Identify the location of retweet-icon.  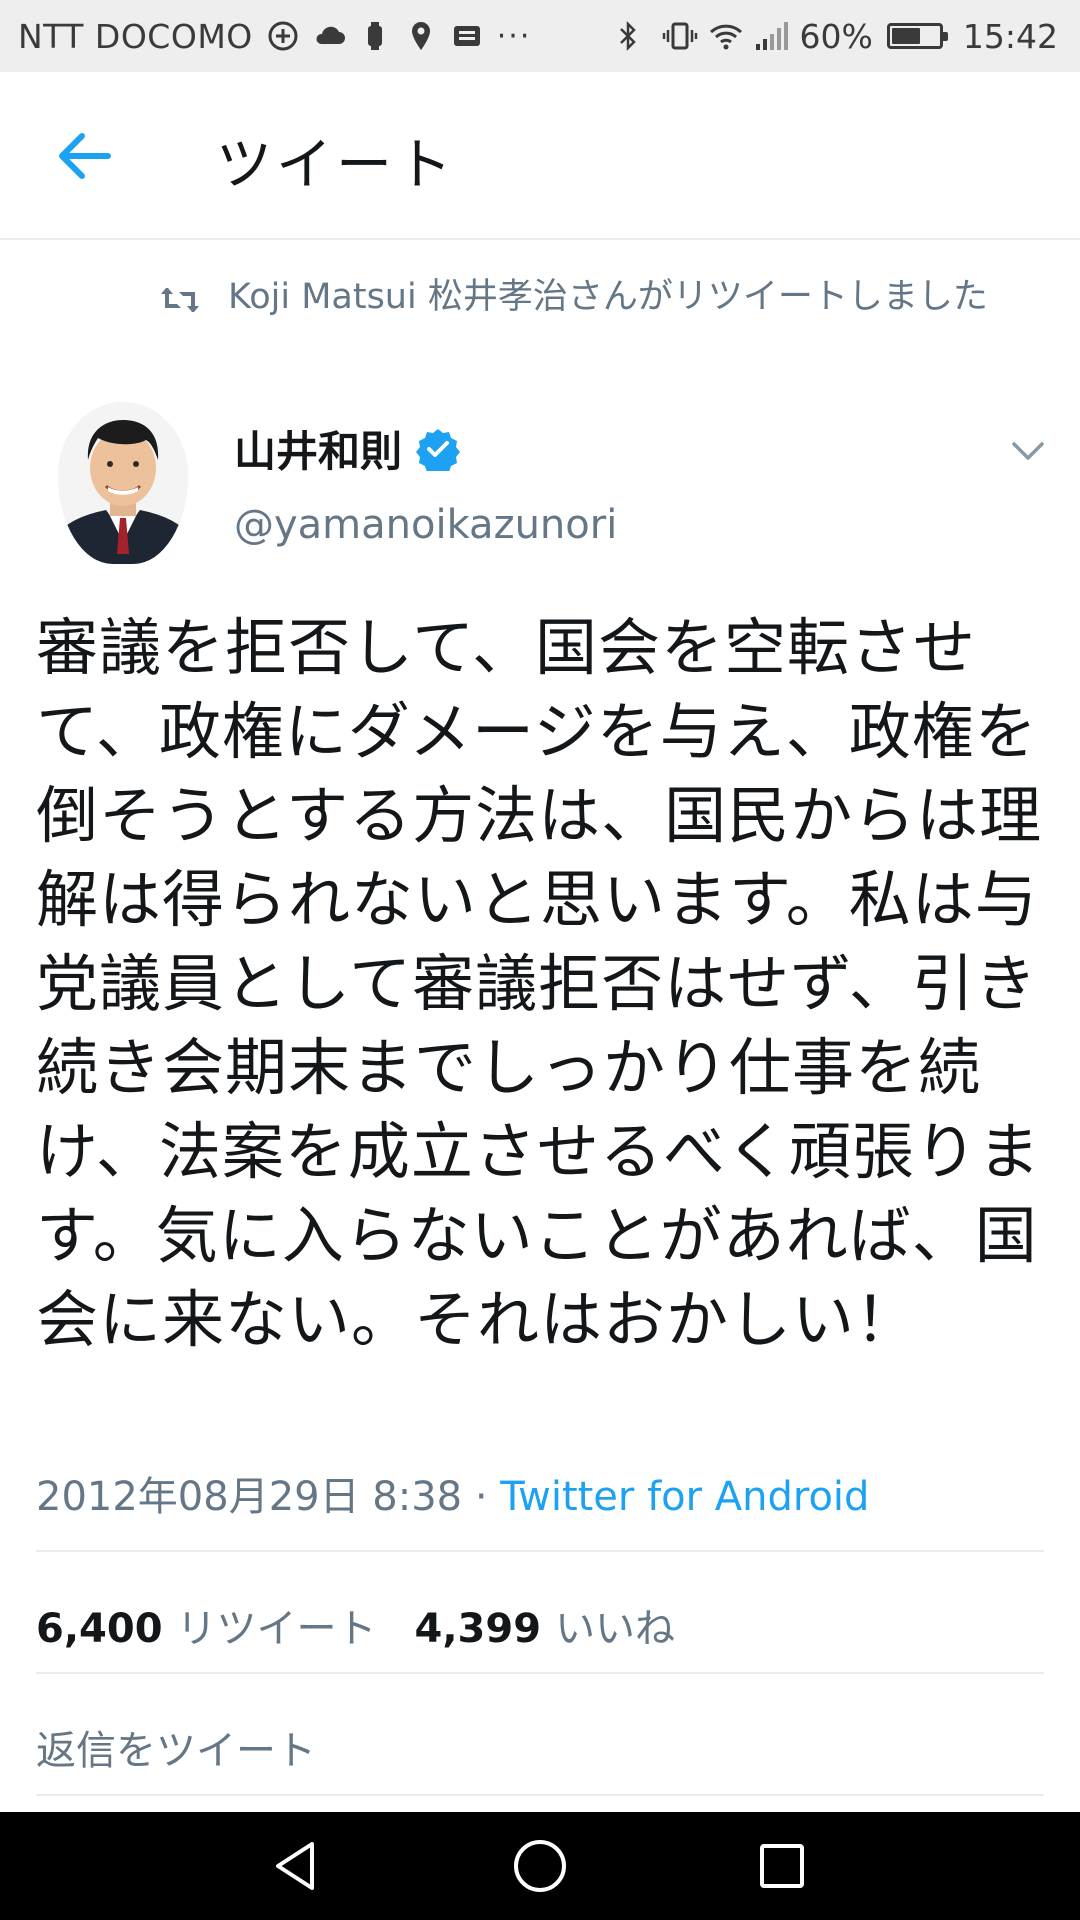
(180, 300).